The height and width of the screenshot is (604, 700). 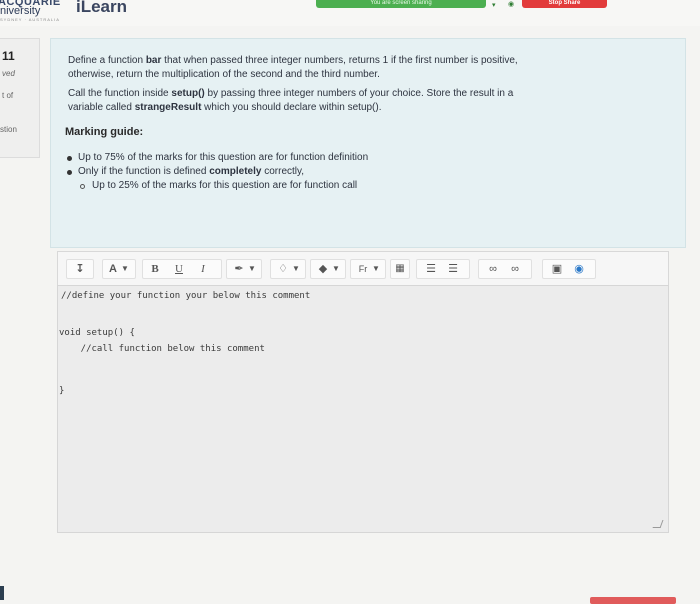 I want to click on paint-bucket-icon: ◆, so click(x=323, y=269).